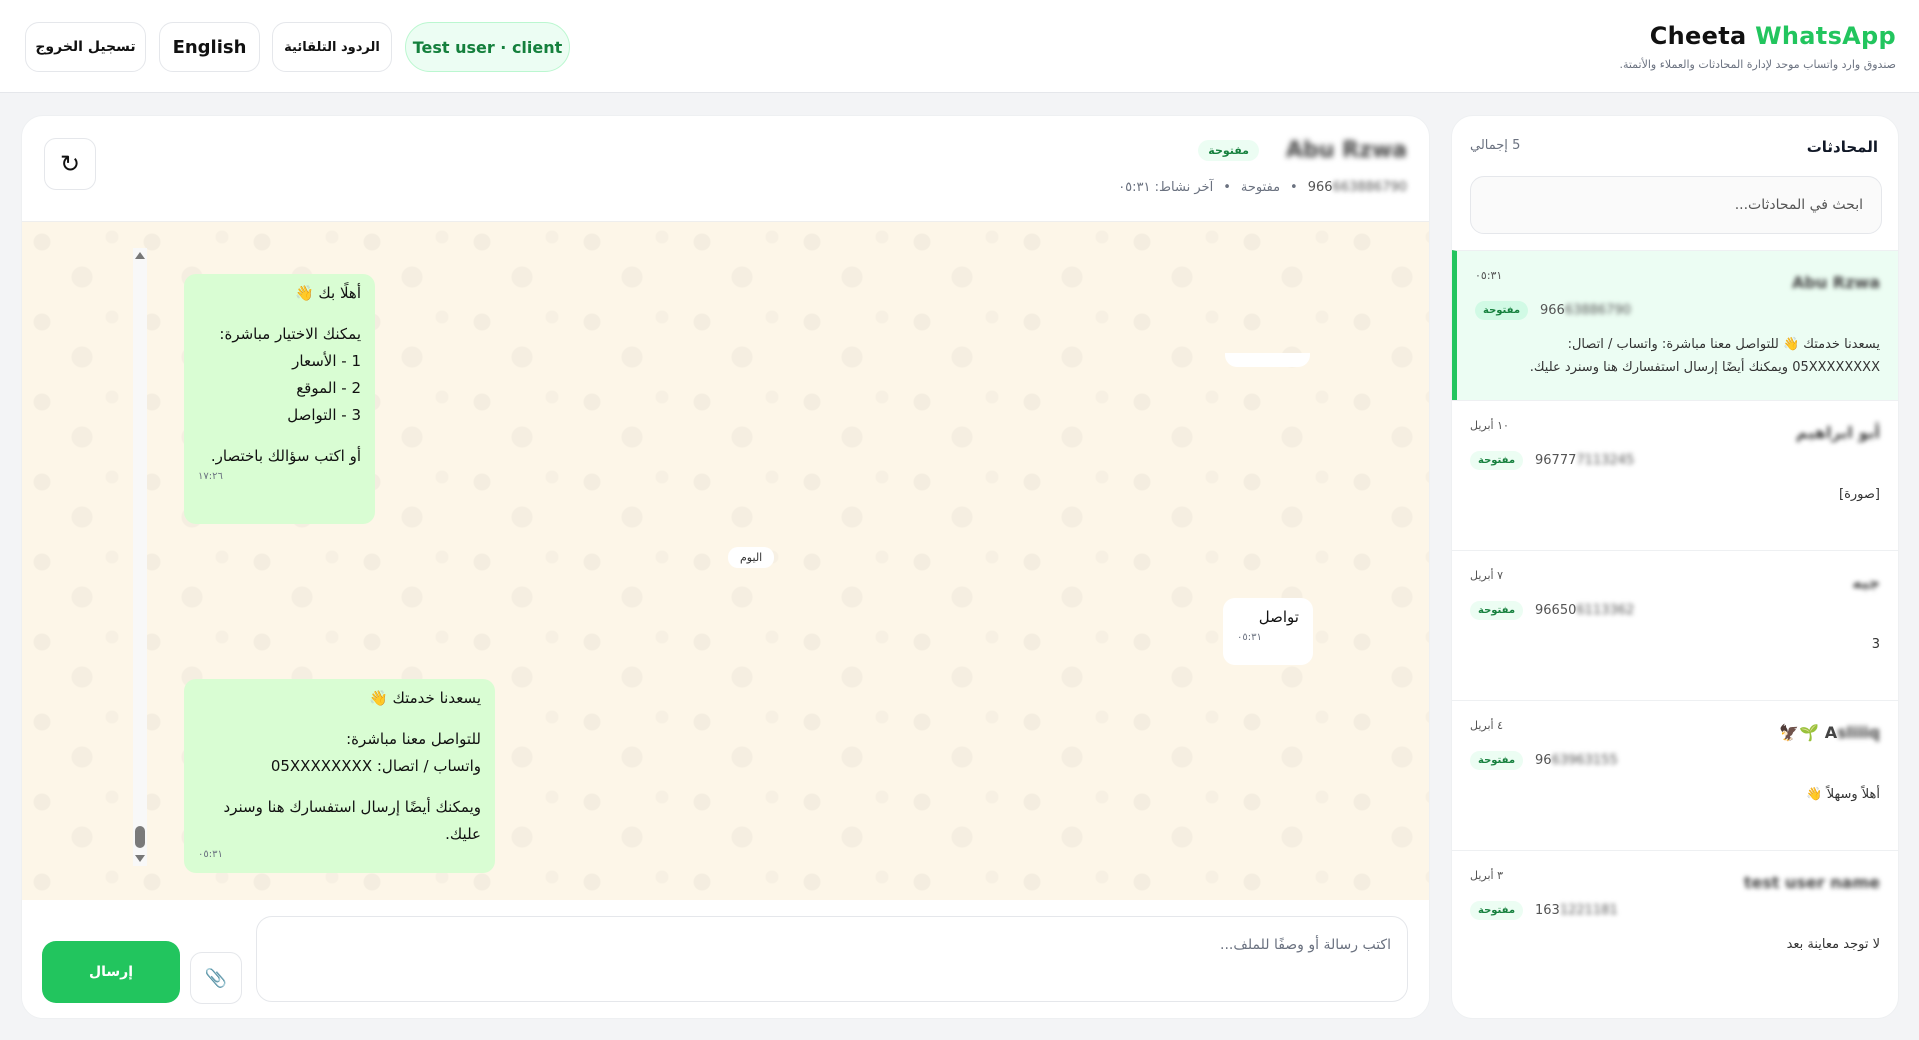 Image resolution: width=1919 pixels, height=1040 pixels. Describe the element at coordinates (111, 972) in the screenshot. I see `send-button: إرسال` at that location.